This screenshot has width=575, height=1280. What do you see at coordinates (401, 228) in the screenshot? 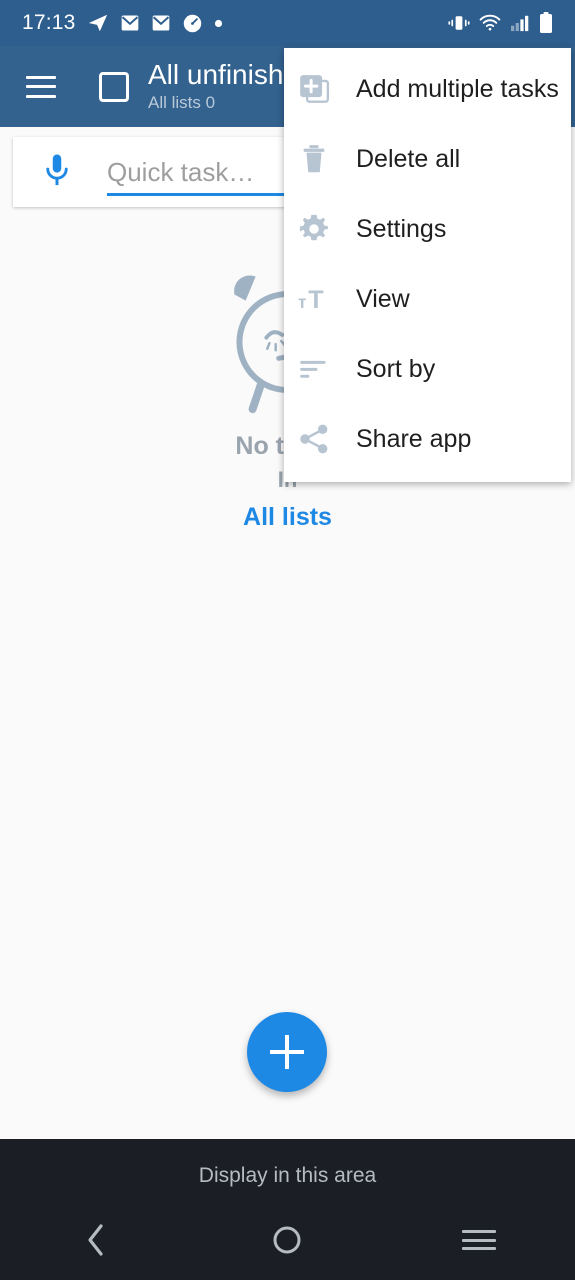
I see `menu-item-label: Settings` at bounding box center [401, 228].